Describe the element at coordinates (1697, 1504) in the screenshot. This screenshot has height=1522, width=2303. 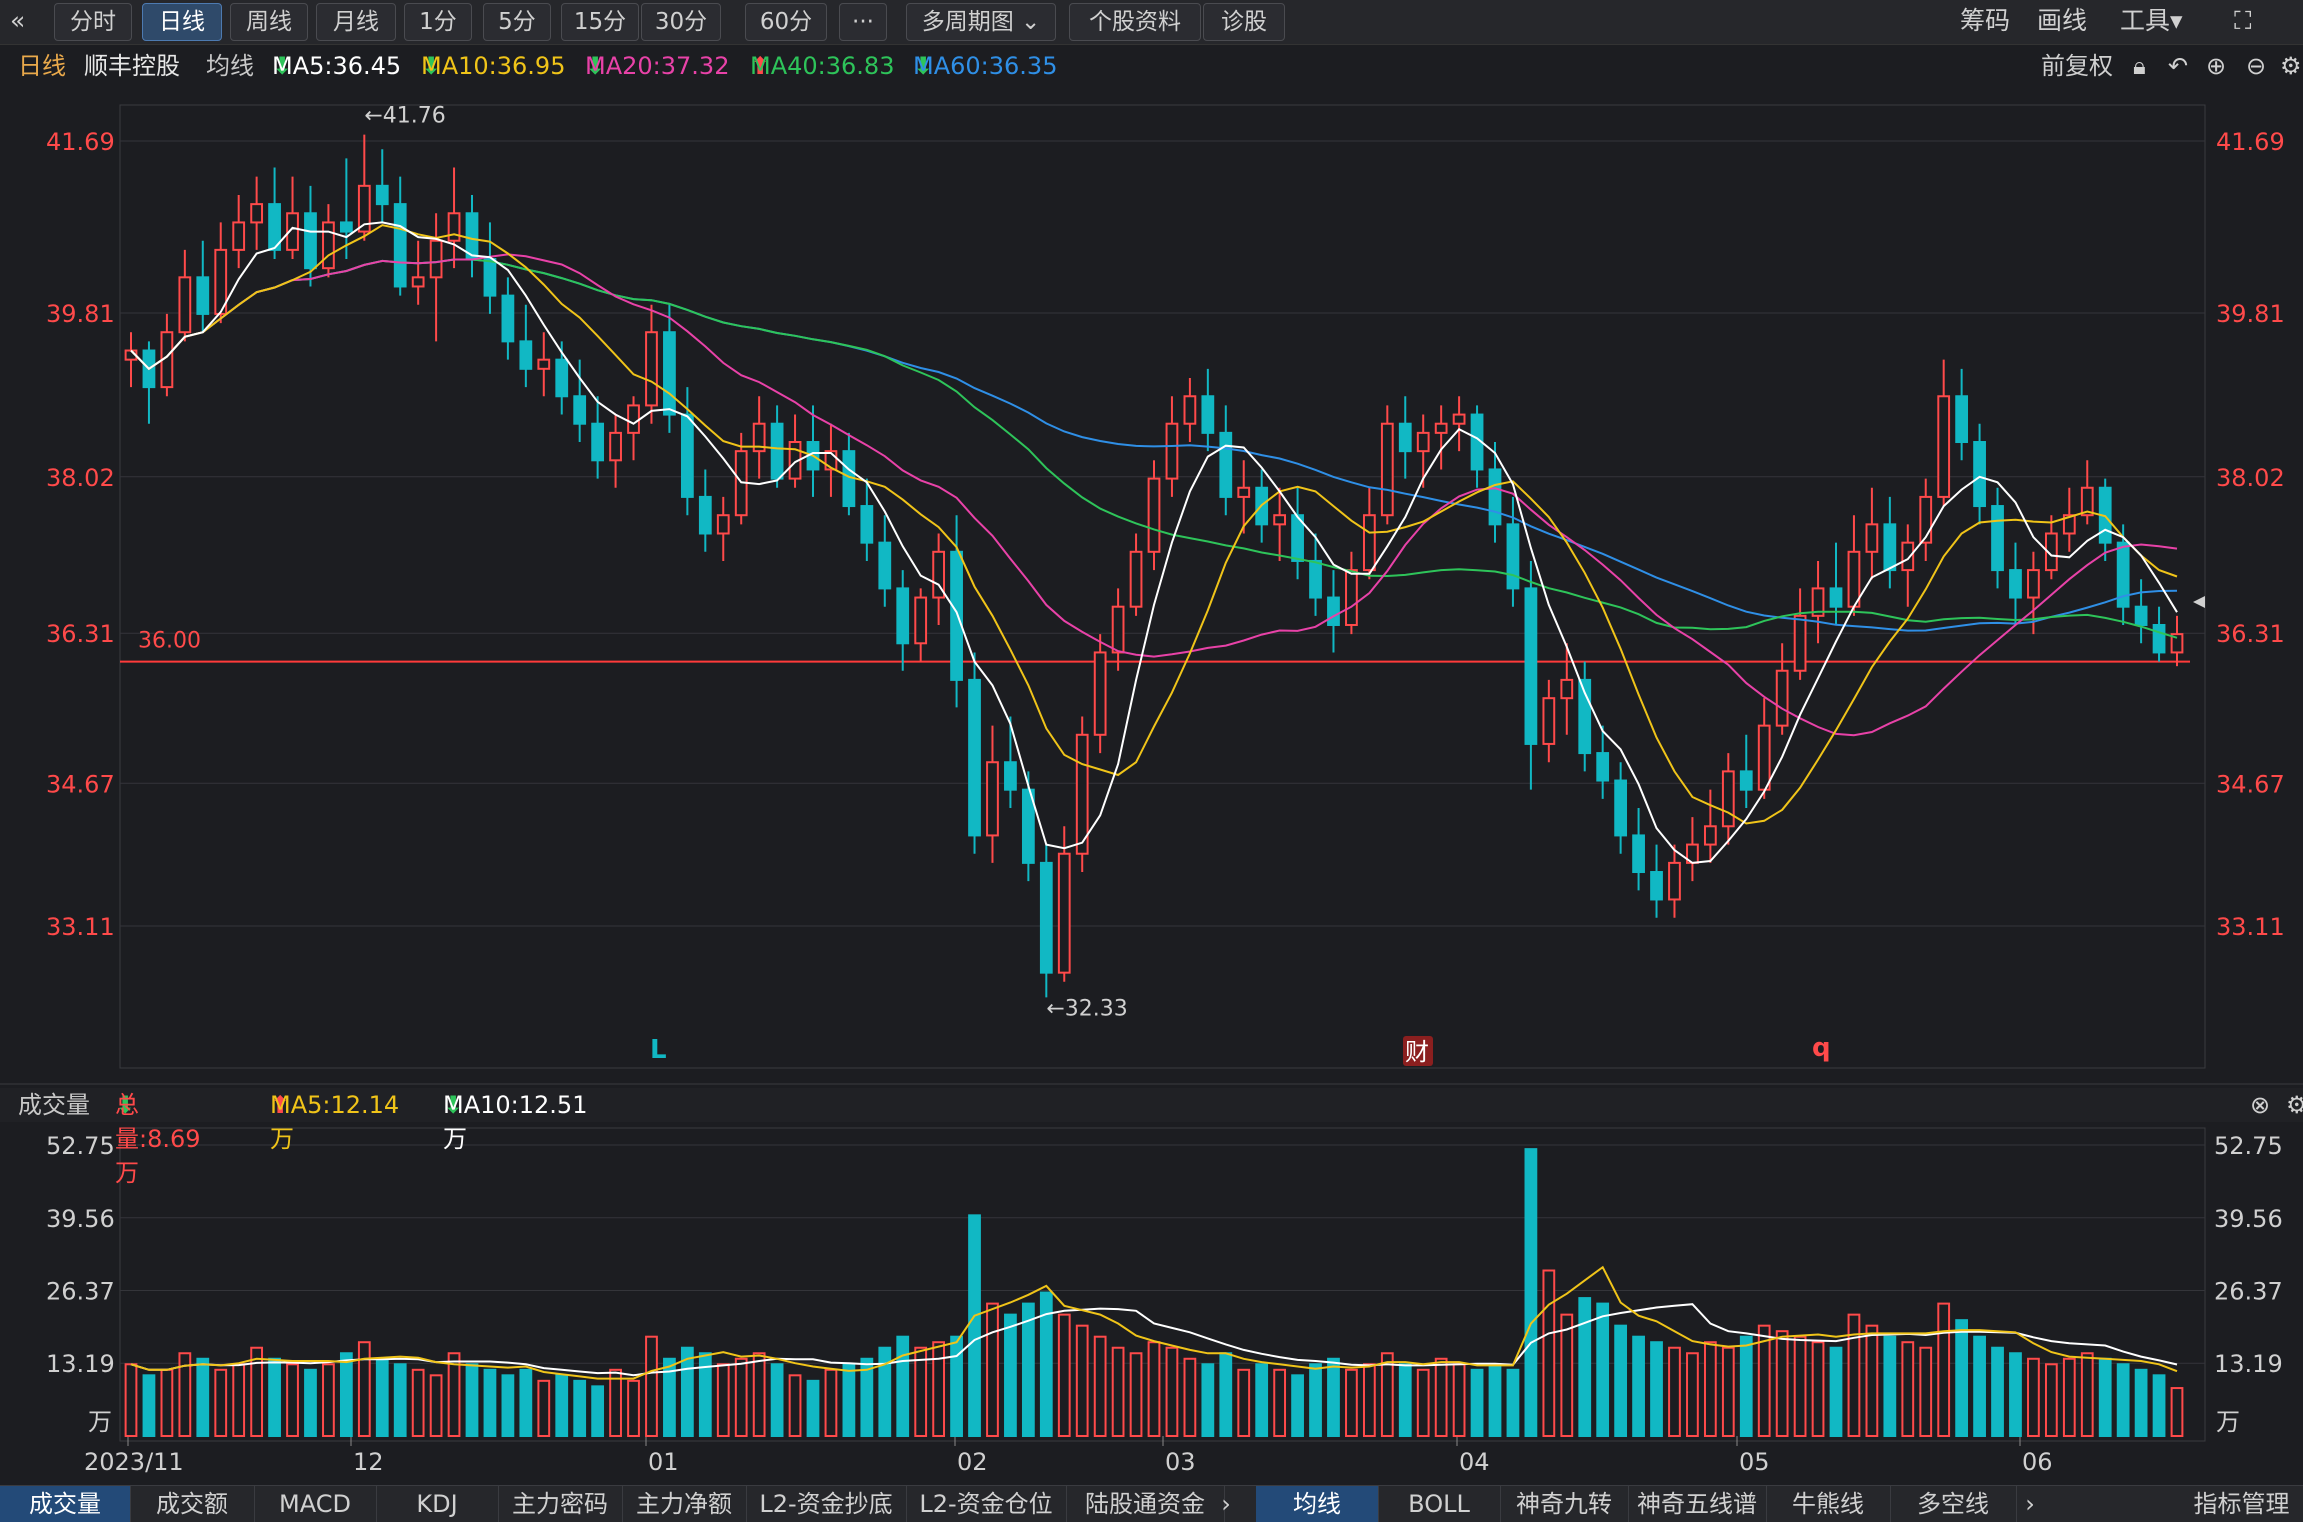
I see `overlay-tab-3: 神奇五线谱` at that location.